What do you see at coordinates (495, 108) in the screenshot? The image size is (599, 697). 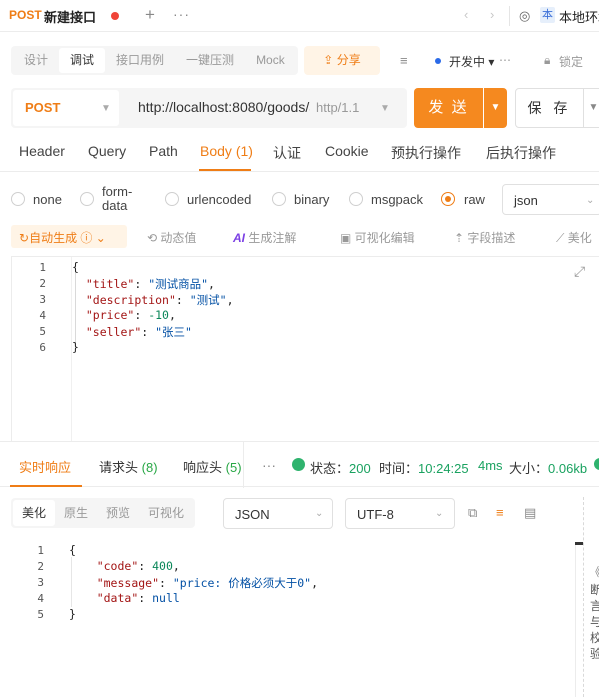 I see `send-options-chevron-icon: ▼` at bounding box center [495, 108].